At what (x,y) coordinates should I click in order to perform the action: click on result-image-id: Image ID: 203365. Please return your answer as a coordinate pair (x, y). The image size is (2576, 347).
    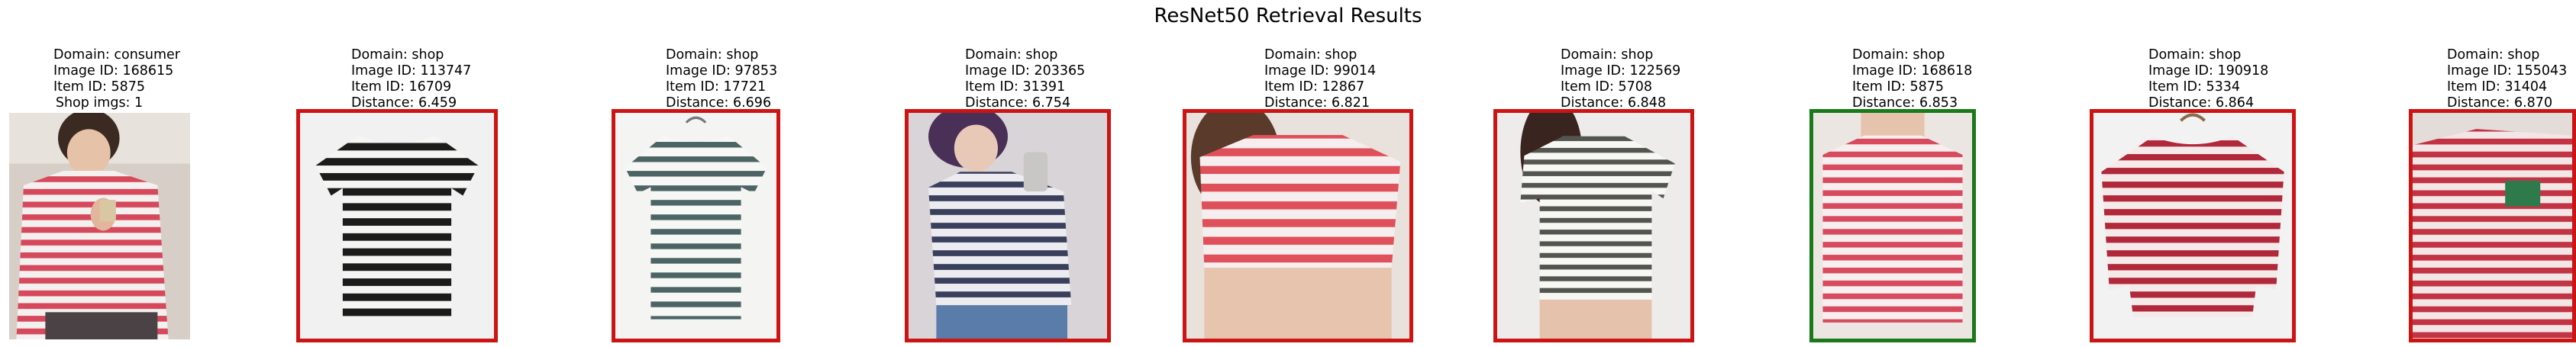
    Looking at the image, I should click on (1025, 71).